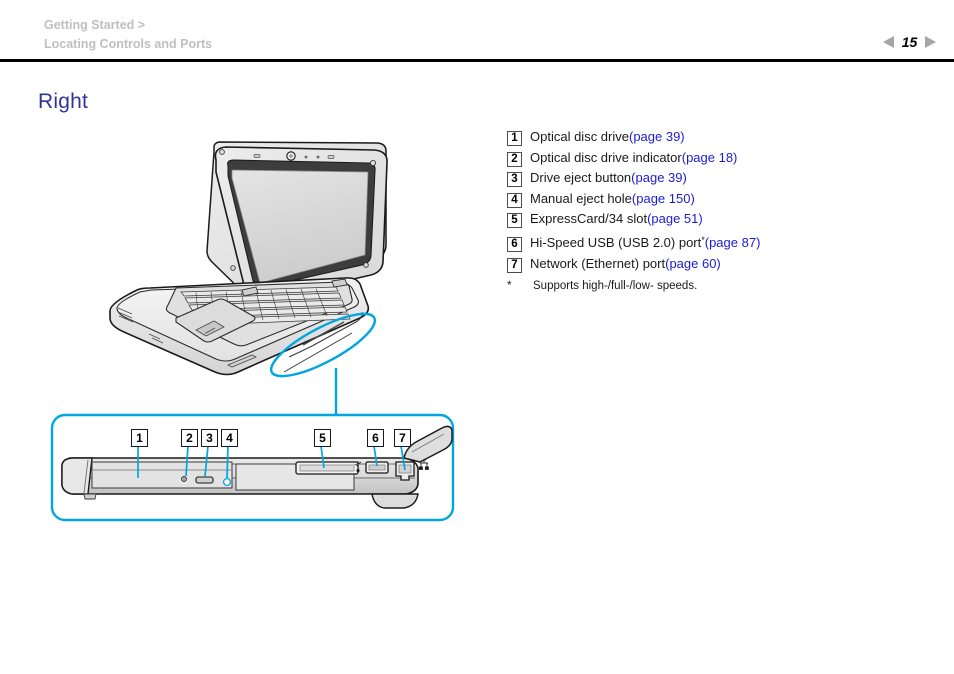 This screenshot has width=954, height=674. What do you see at coordinates (405, 471) in the screenshot?
I see `ethernet-port` at bounding box center [405, 471].